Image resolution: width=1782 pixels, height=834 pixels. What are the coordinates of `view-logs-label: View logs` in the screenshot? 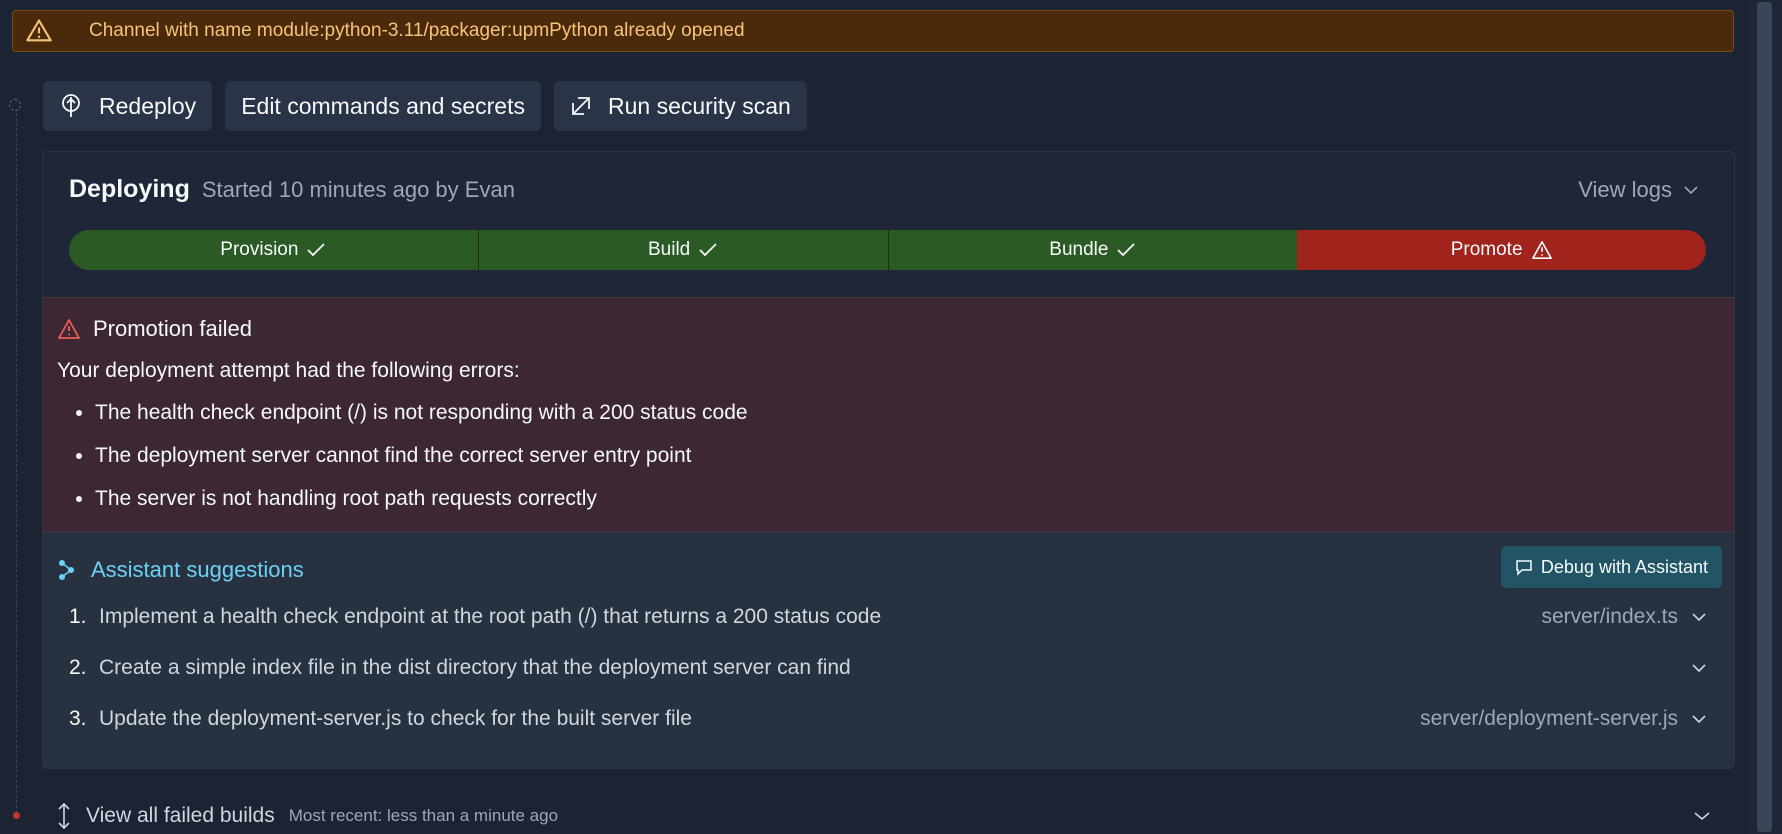 It's located at (1625, 189).